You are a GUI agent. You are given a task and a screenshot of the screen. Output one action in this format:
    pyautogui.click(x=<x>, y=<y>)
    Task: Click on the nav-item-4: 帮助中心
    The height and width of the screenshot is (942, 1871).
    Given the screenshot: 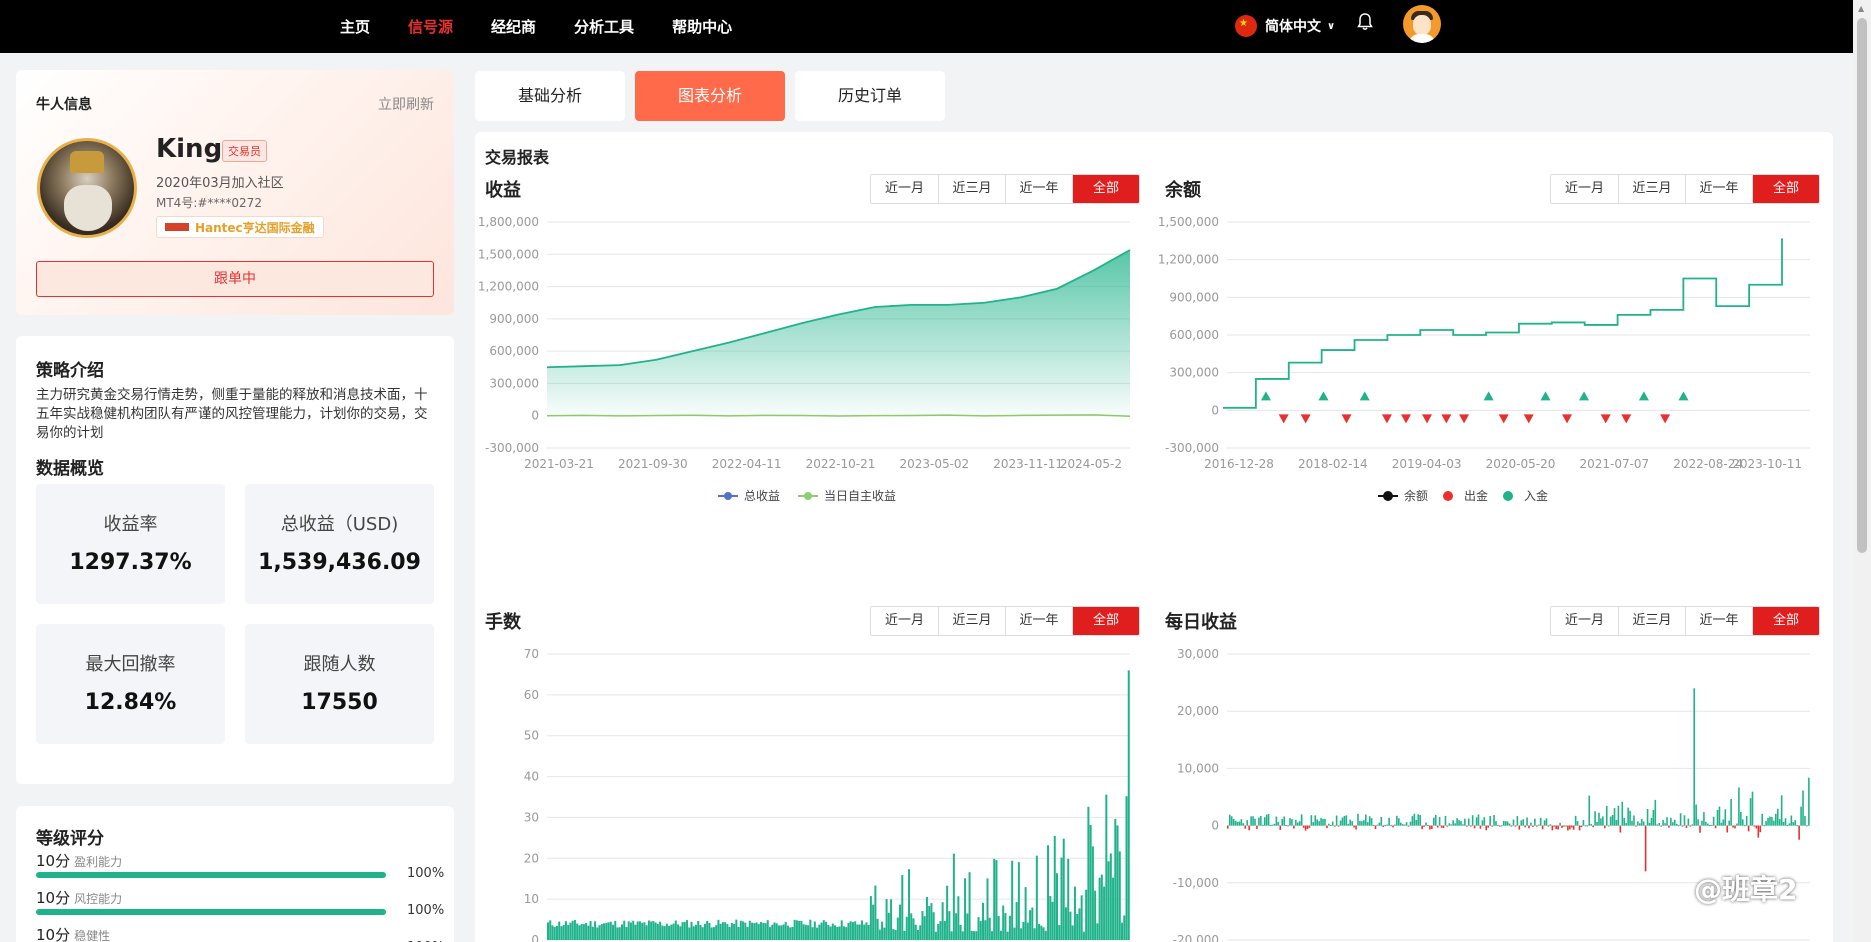 What is the action you would take?
    pyautogui.click(x=702, y=26)
    